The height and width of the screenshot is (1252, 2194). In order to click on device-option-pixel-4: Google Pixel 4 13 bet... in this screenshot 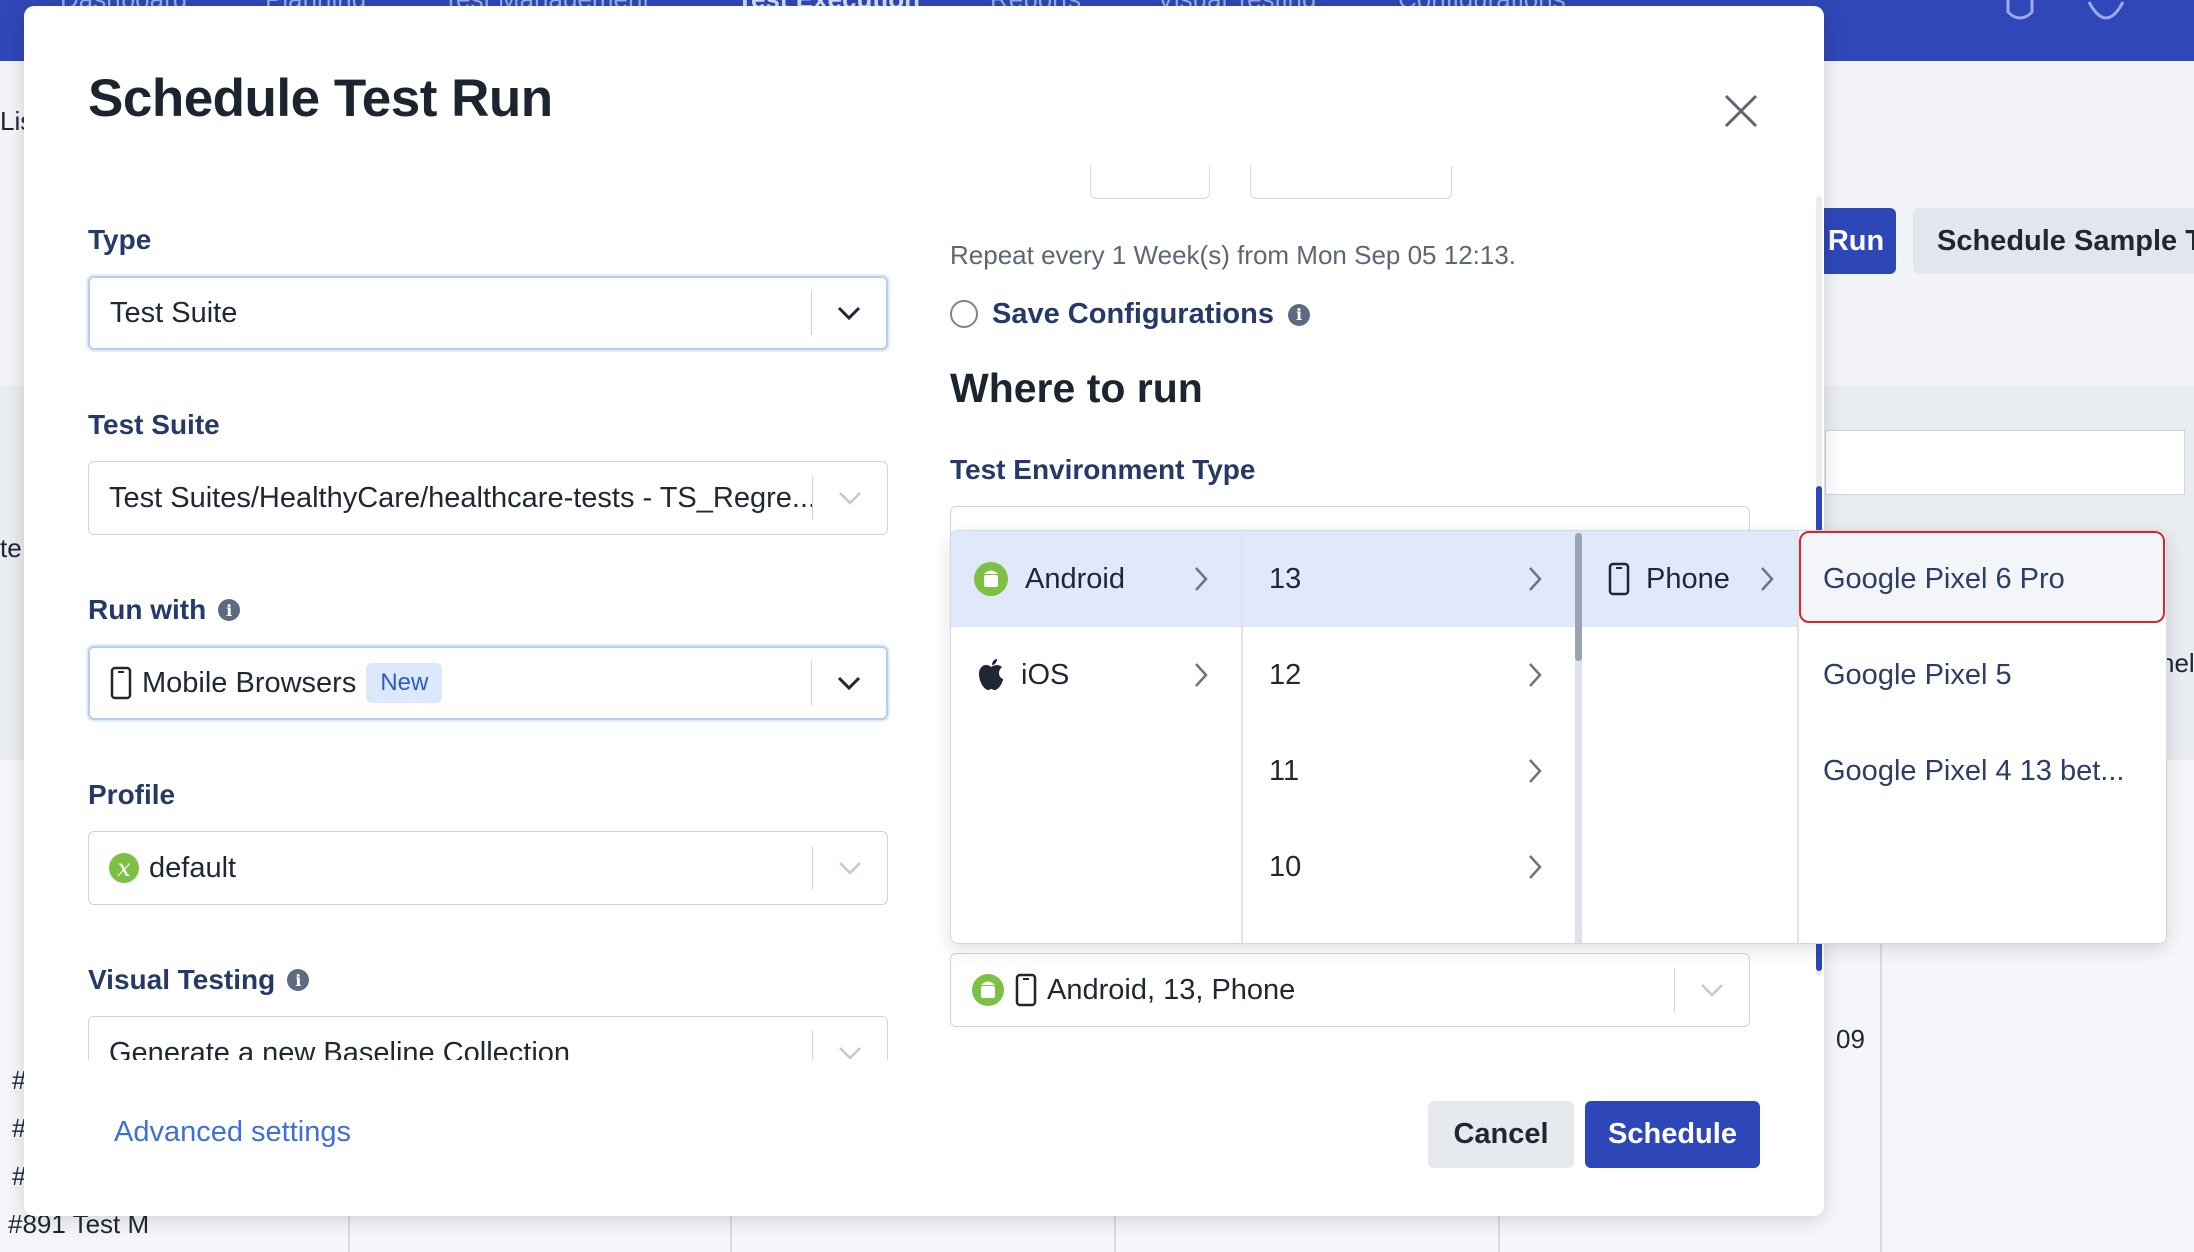, I will do `click(1982, 771)`.